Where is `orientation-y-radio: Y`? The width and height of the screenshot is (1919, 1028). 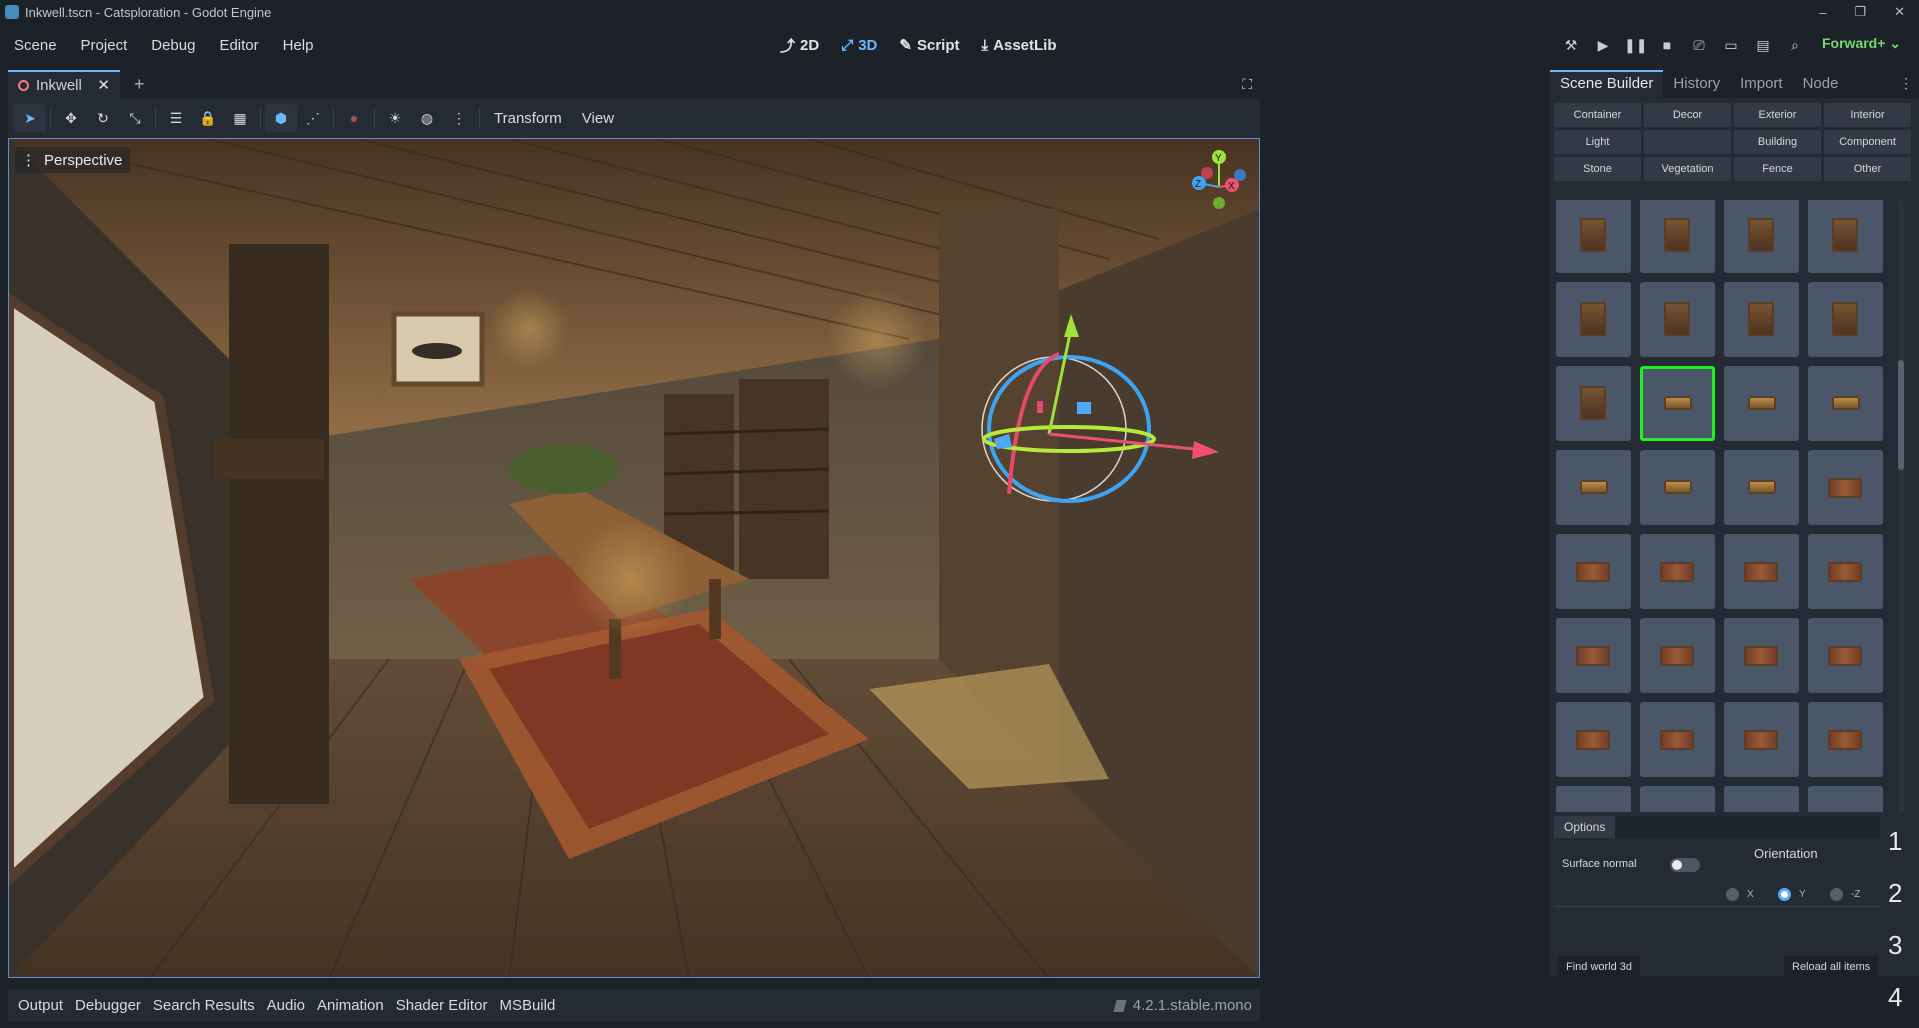
orientation-y-radio: Y is located at coordinates (1792, 894).